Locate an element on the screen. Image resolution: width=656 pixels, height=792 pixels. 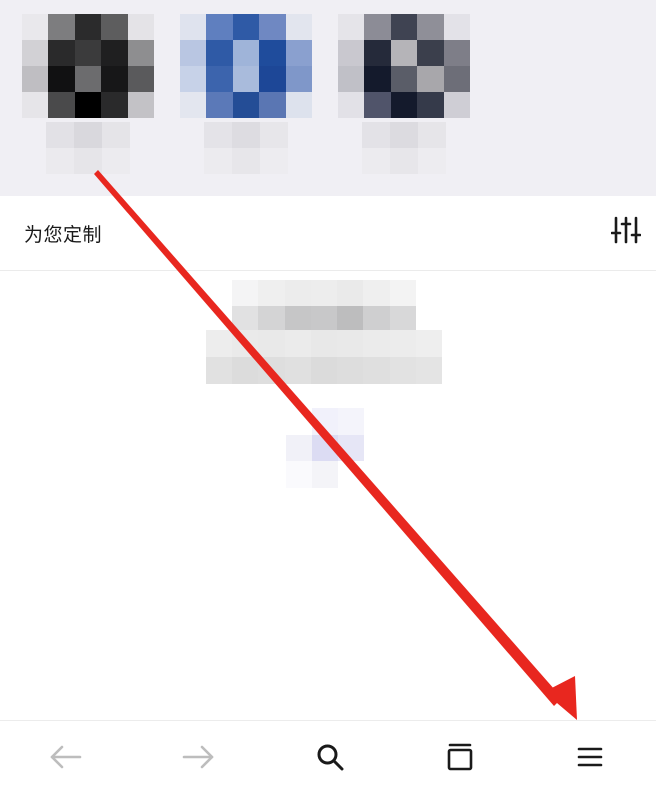
forward-button is located at coordinates (198, 759).